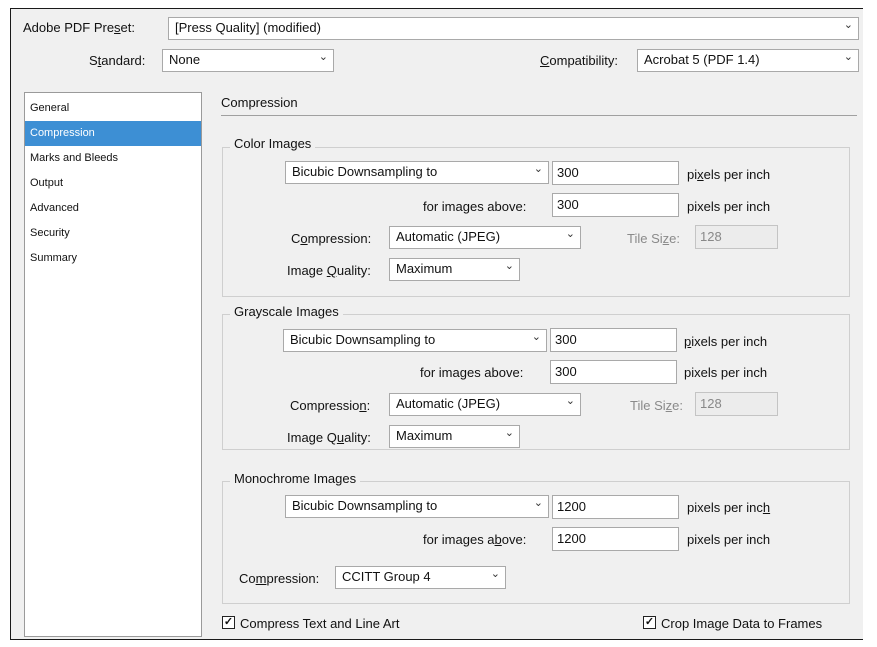 Image resolution: width=877 pixels, height=647 pixels. What do you see at coordinates (656, 405) in the screenshot?
I see `grayscale-tile-label: Tile Size:` at bounding box center [656, 405].